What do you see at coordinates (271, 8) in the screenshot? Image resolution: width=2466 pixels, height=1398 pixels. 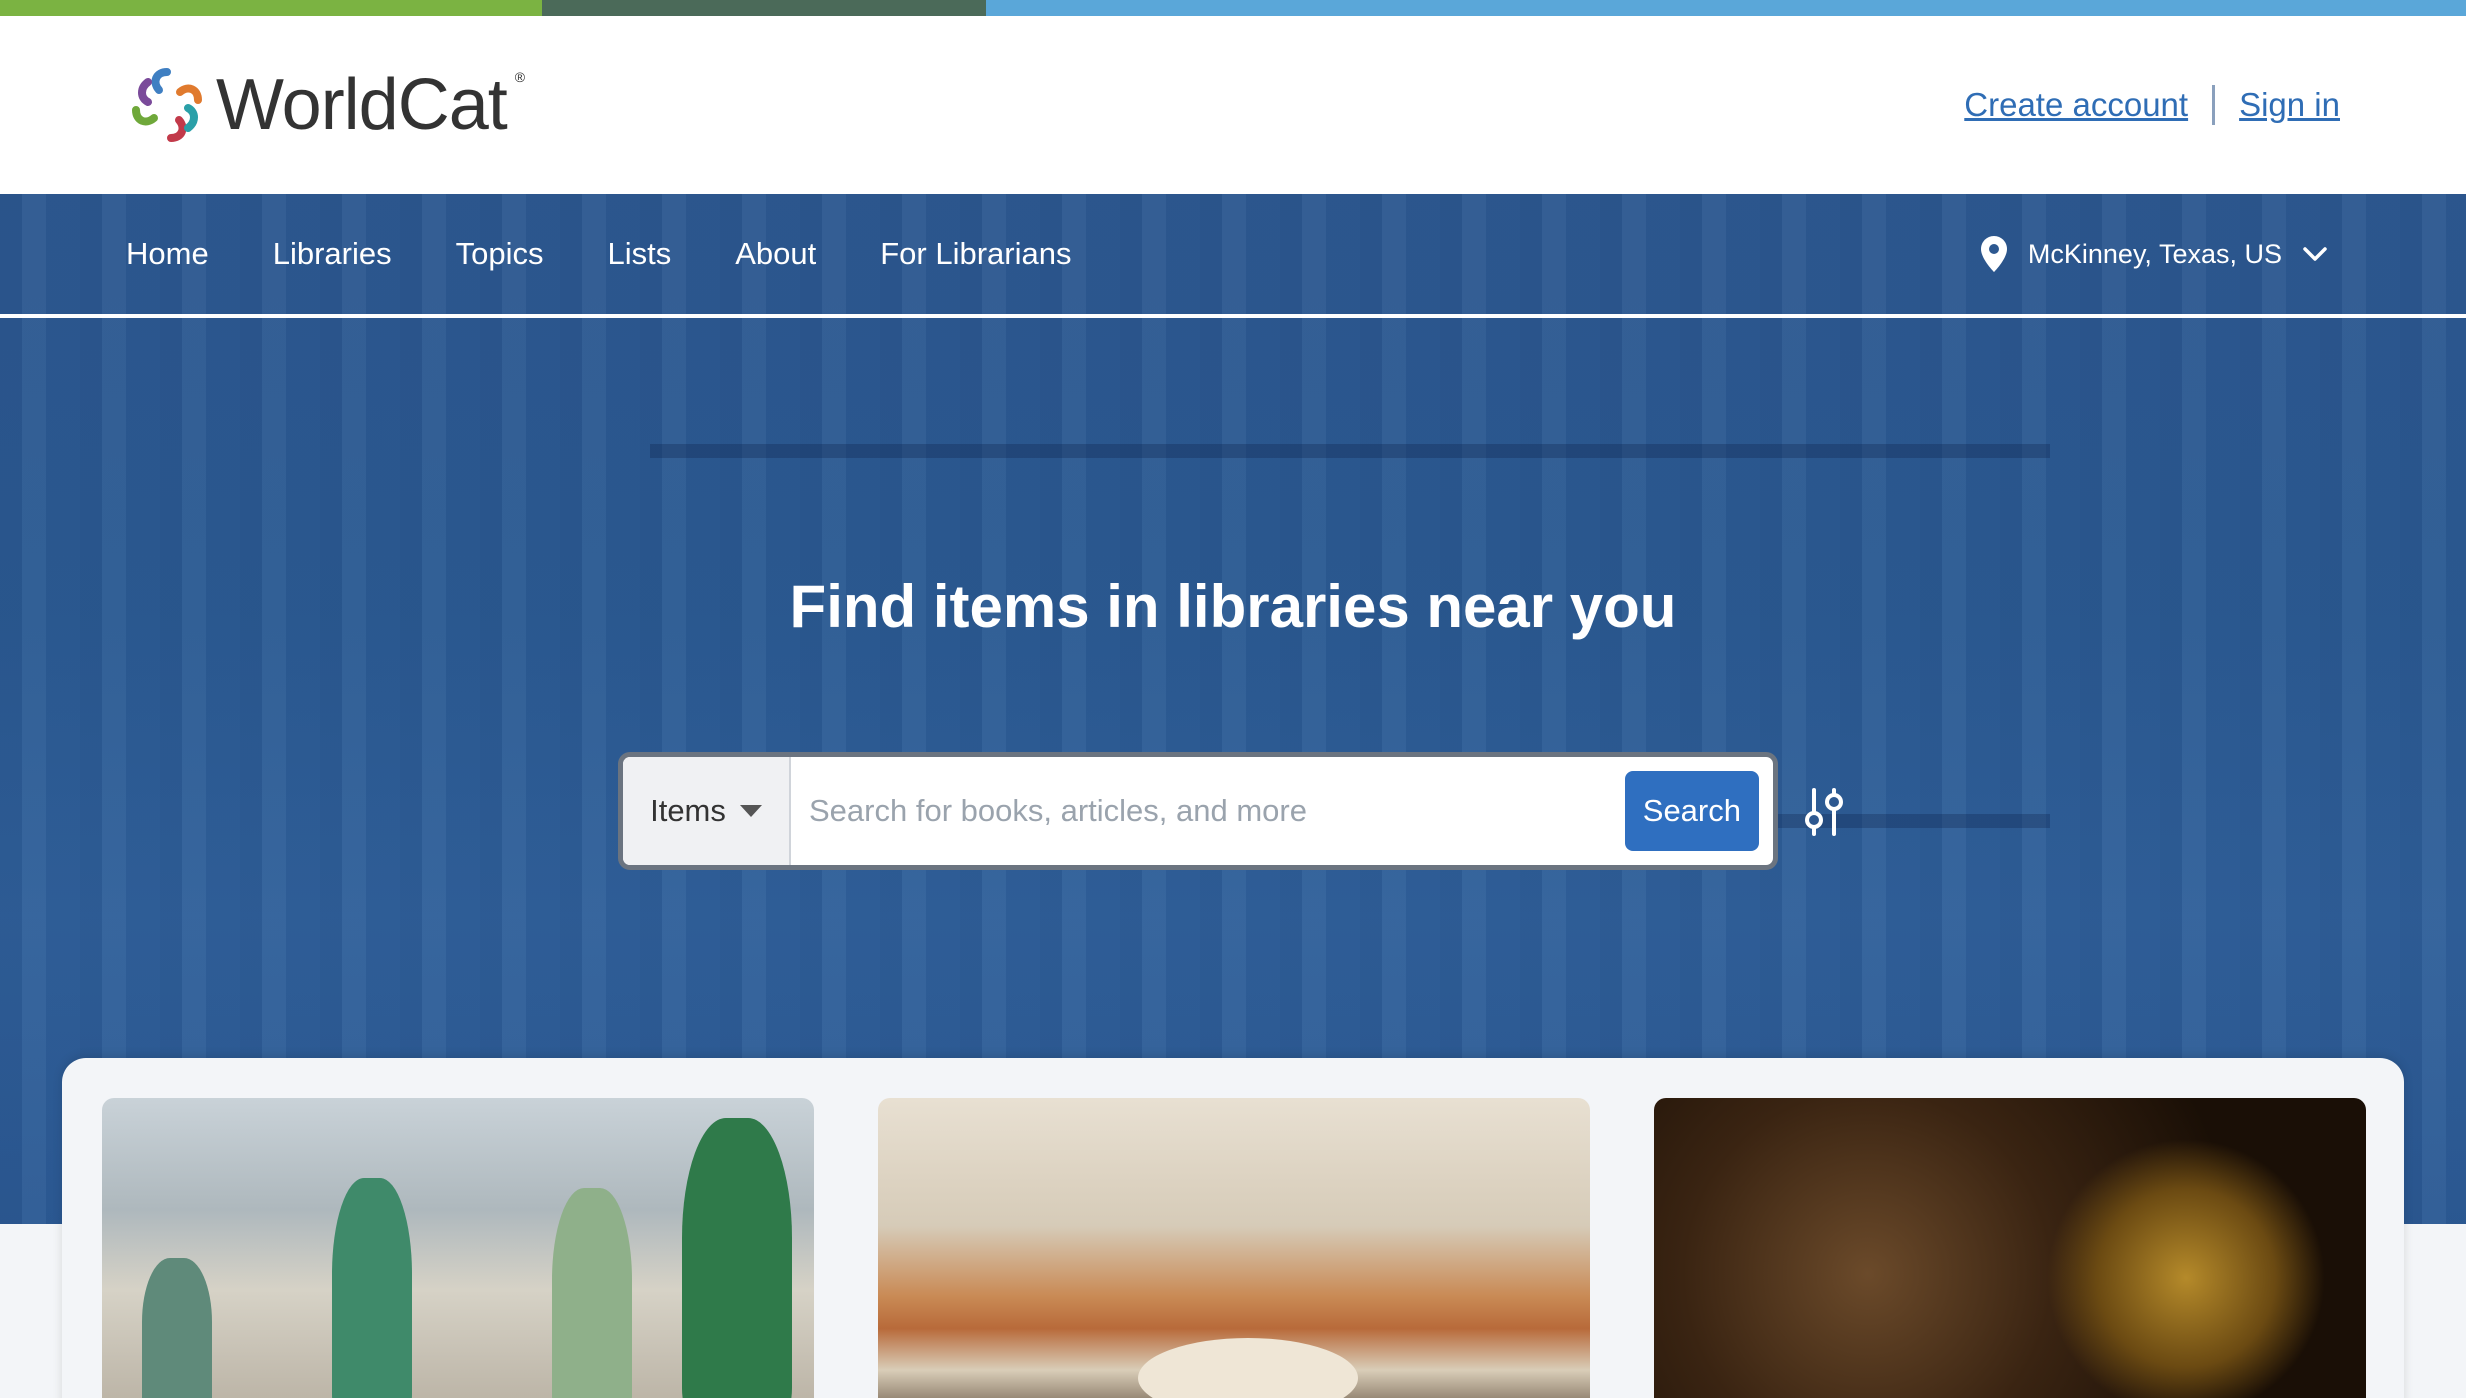 I see `strip-segment-green` at bounding box center [271, 8].